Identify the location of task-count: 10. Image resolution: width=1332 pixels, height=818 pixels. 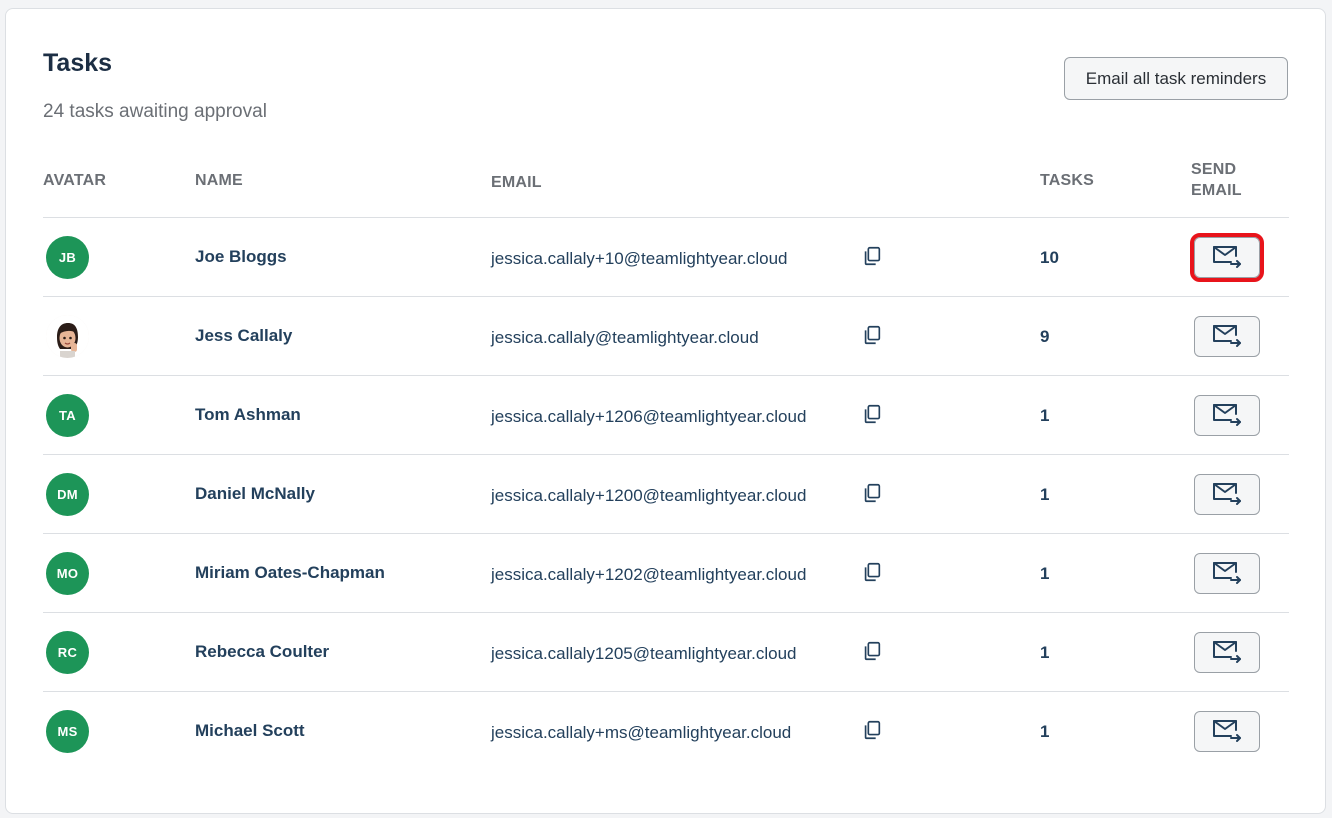
(1049, 257).